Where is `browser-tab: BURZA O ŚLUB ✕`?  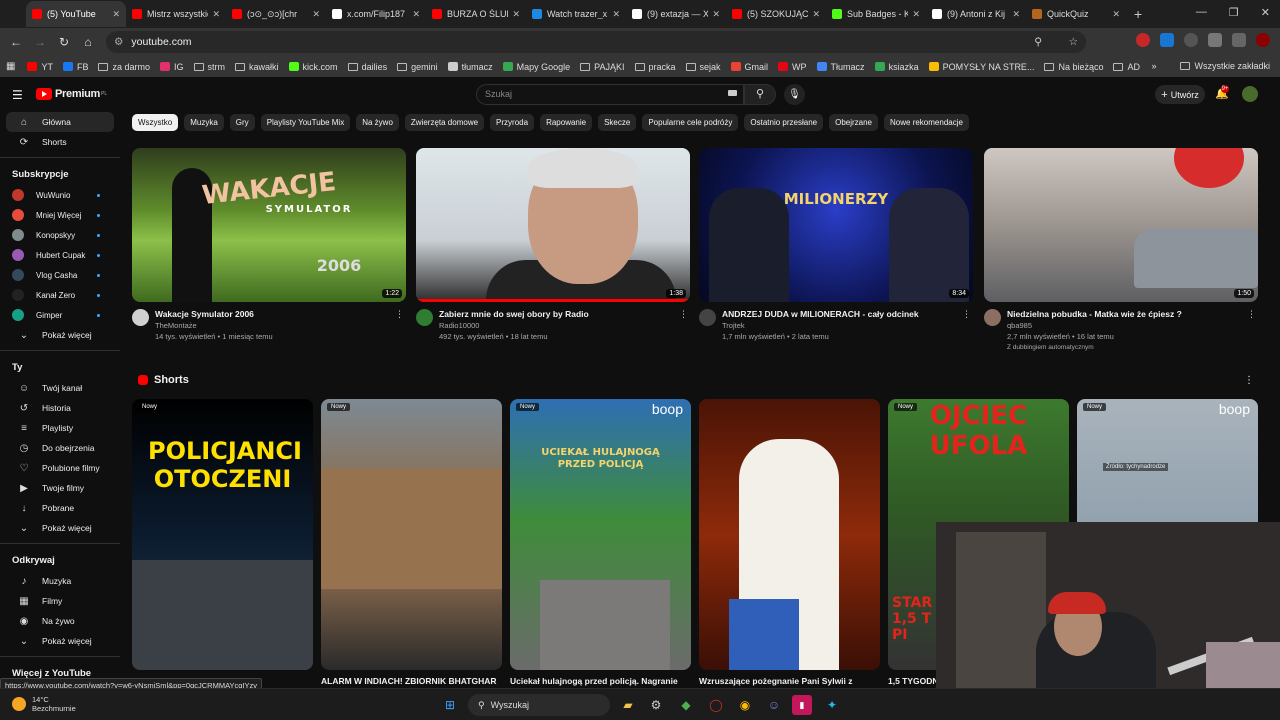 browser-tab: BURZA O ŚLUB ✕ is located at coordinates (476, 14).